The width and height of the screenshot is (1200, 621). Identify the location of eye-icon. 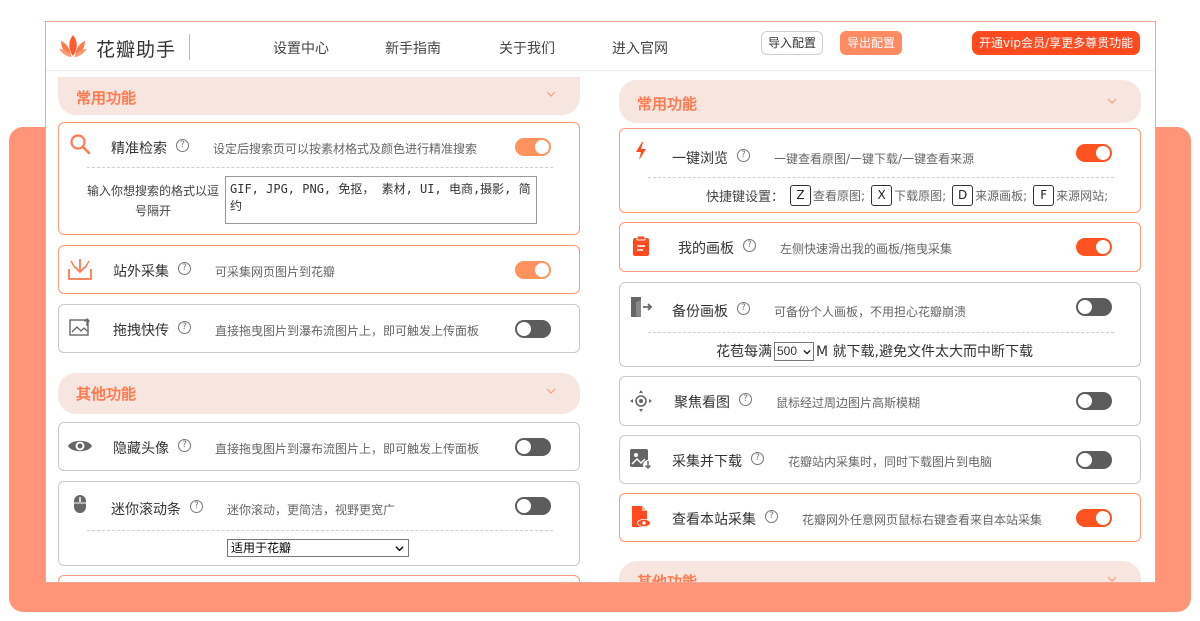
(80, 446).